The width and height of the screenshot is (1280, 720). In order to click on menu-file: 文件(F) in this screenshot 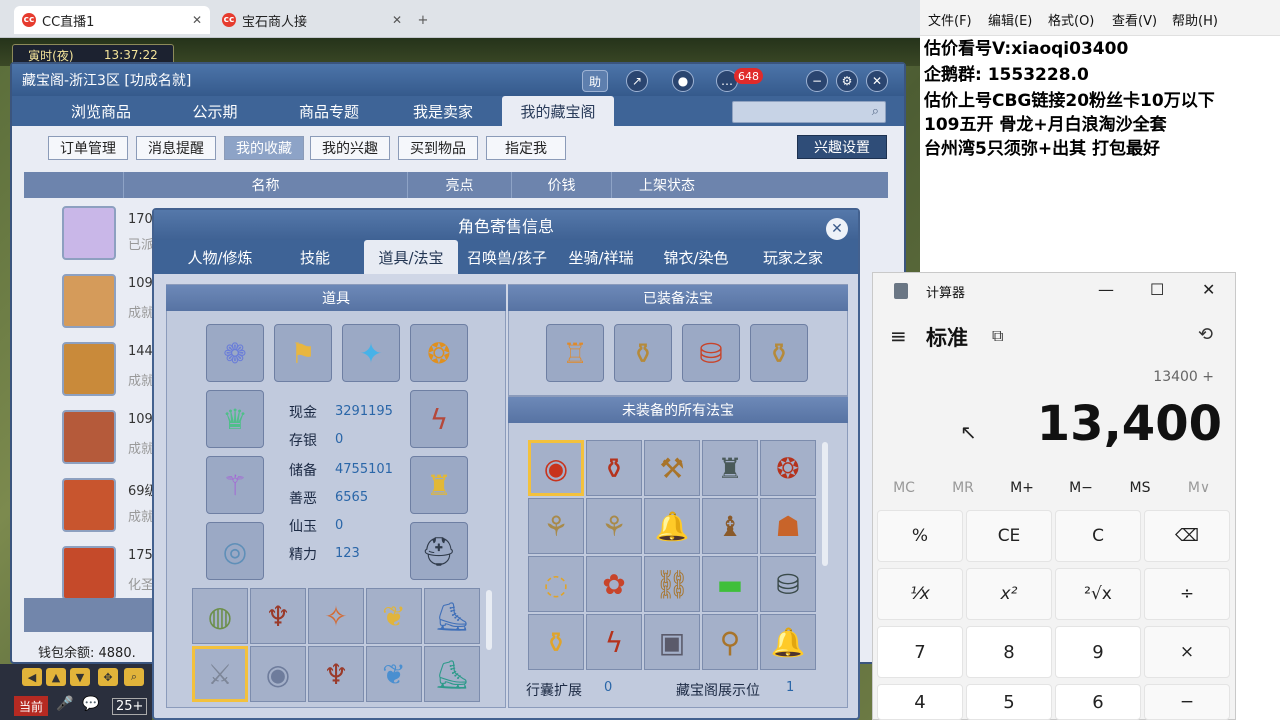, I will do `click(950, 19)`.